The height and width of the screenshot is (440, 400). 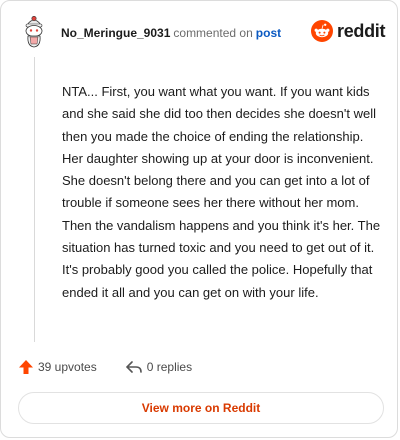 What do you see at coordinates (105, 367) in the screenshot?
I see `comment-actions: 39 upvotes 0 replies` at bounding box center [105, 367].